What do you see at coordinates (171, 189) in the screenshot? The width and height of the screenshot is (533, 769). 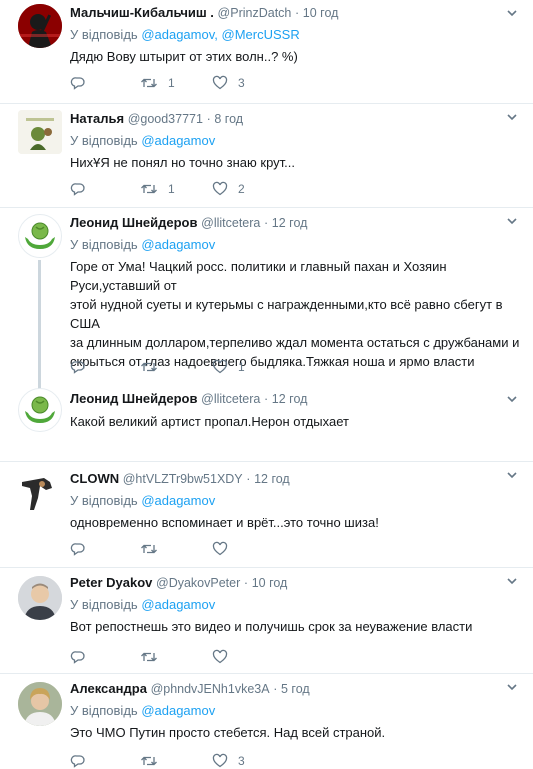 I see `retweet-count: 1` at bounding box center [171, 189].